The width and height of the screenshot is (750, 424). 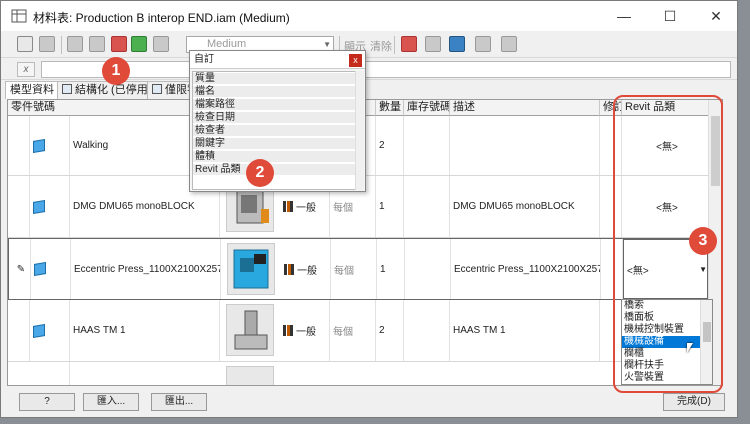 What do you see at coordinates (359, 130) in the screenshot?
I see `popup-scrollbar` at bounding box center [359, 130].